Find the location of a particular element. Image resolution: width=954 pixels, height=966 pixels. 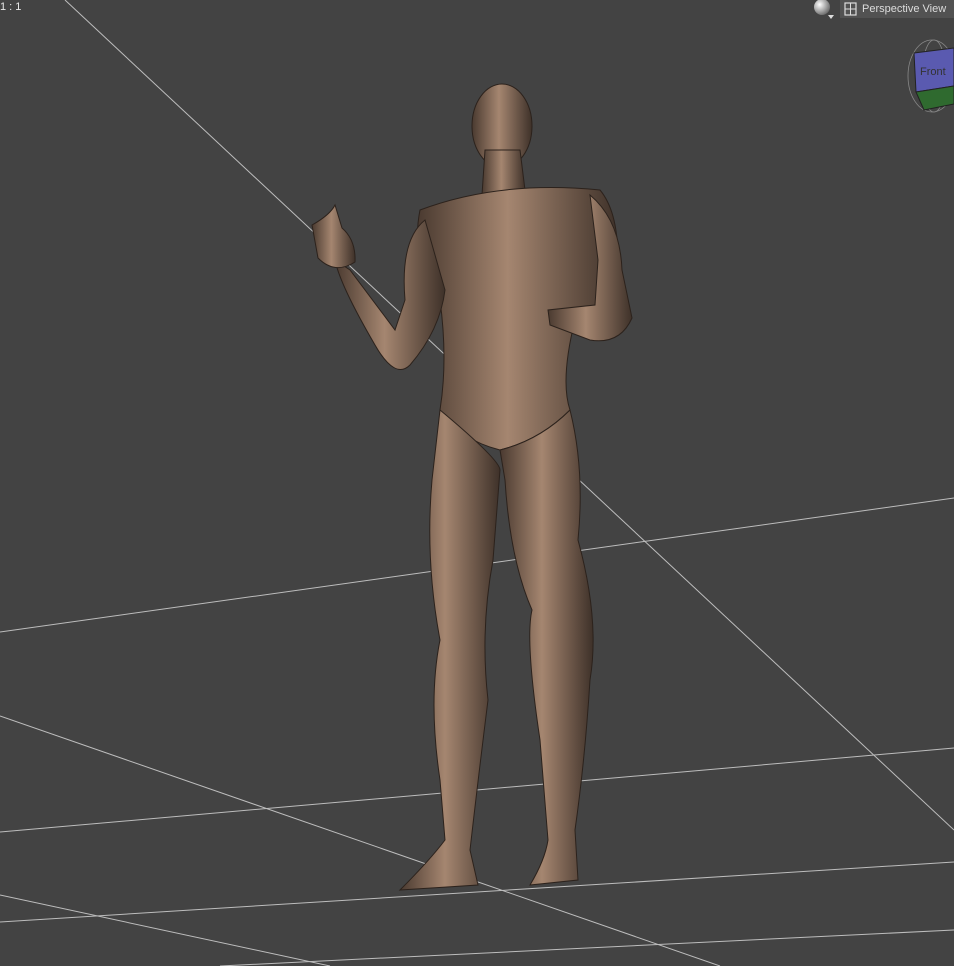

left-leg is located at coordinates (449, 650).